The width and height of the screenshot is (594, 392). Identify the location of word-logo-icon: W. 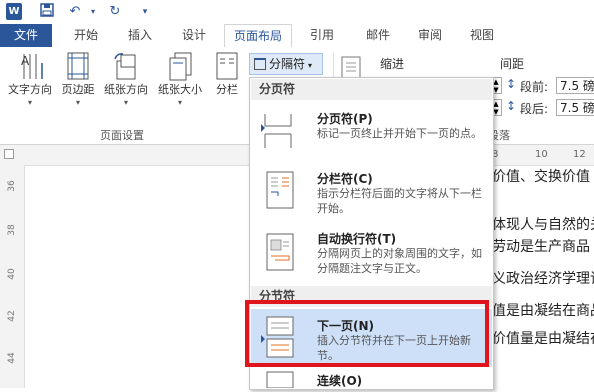
(14, 11).